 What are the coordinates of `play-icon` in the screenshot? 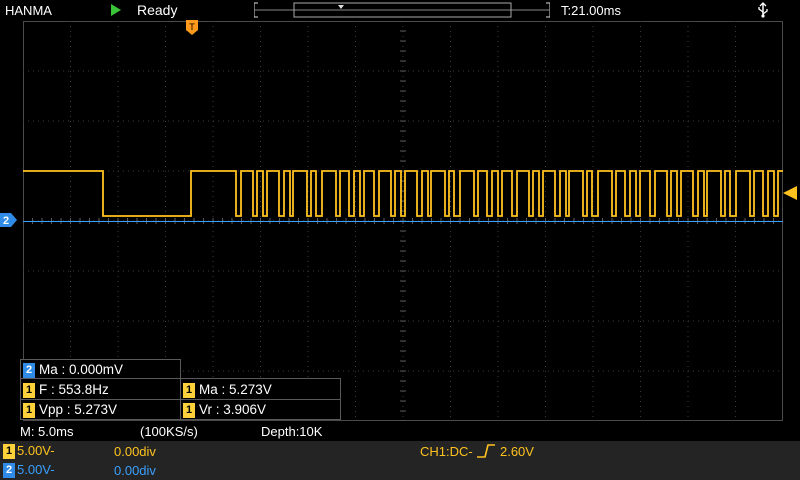 It's located at (116, 10).